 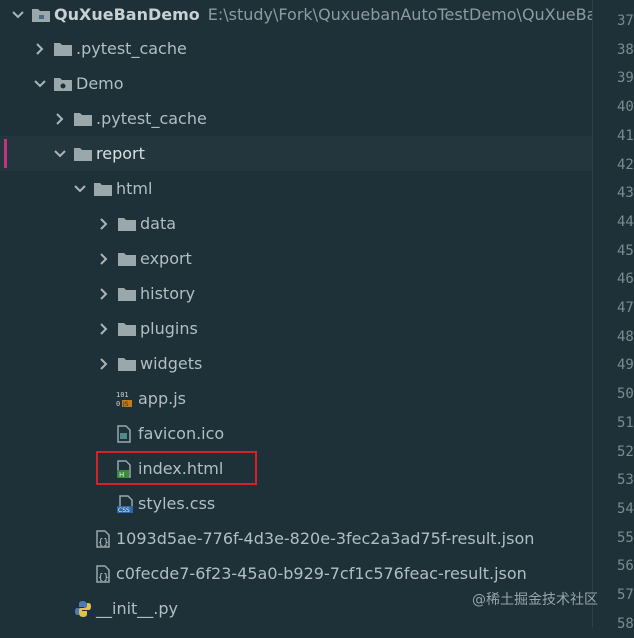 What do you see at coordinates (625, 250) in the screenshot?
I see `line-number: 45` at bounding box center [625, 250].